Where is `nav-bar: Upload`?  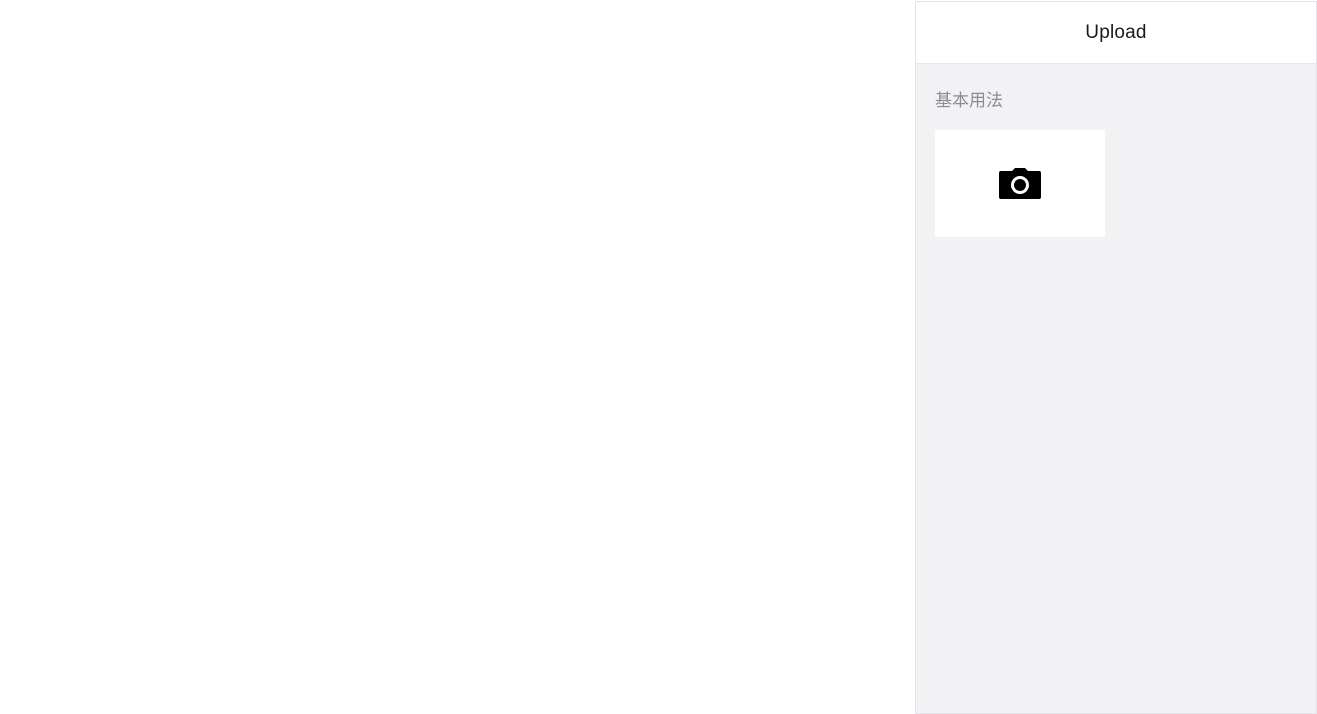
nav-bar: Upload is located at coordinates (1116, 33).